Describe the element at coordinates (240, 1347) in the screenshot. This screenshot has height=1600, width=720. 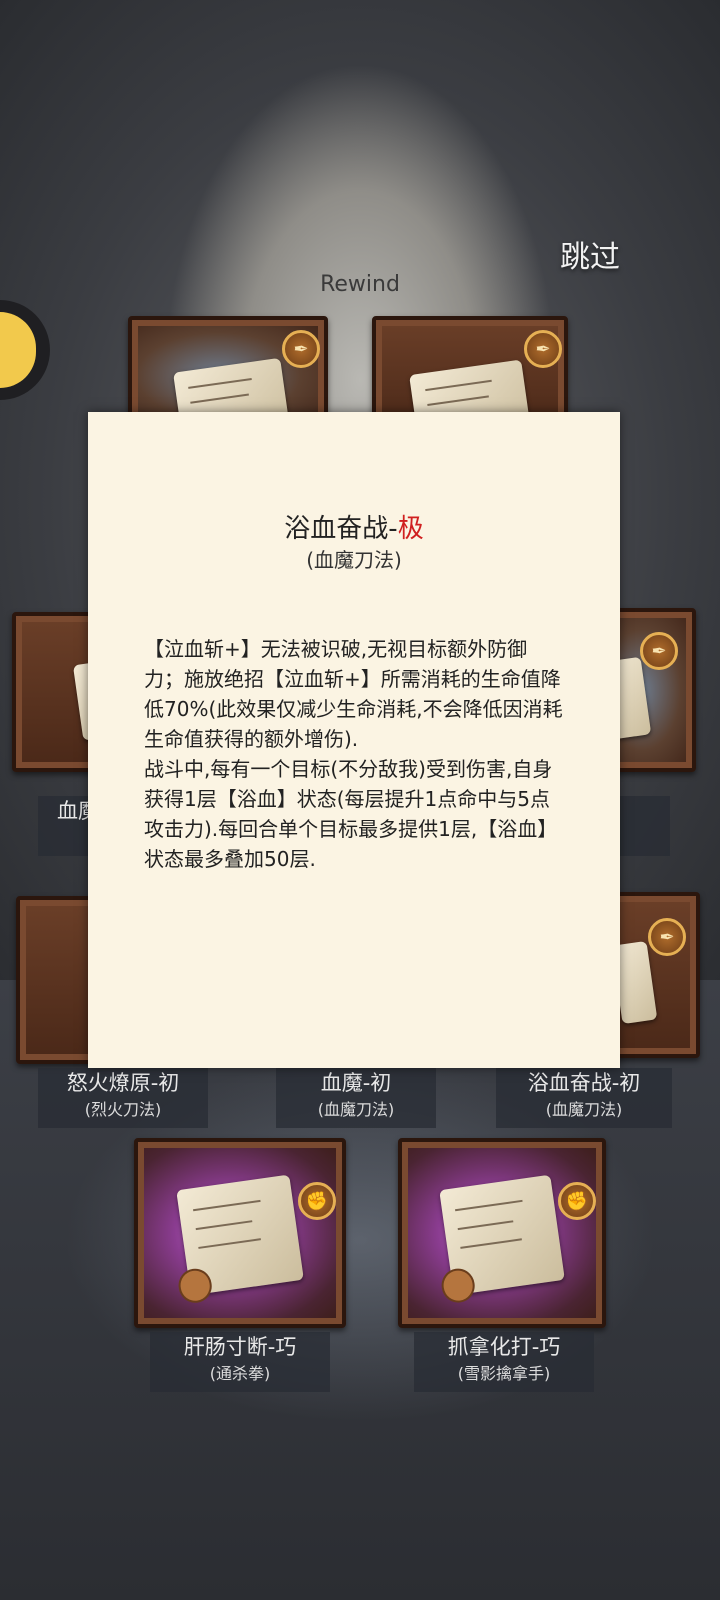
I see `reward-name: 肝肠寸断-巧` at that location.